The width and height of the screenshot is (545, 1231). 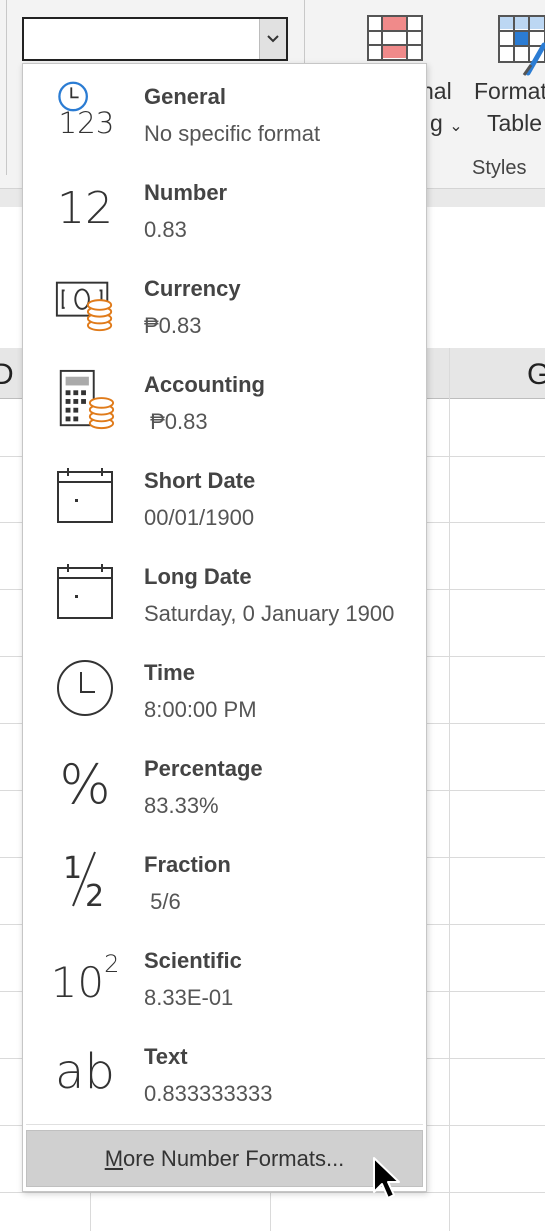 I want to click on percent-icon: %, so click(x=85, y=784).